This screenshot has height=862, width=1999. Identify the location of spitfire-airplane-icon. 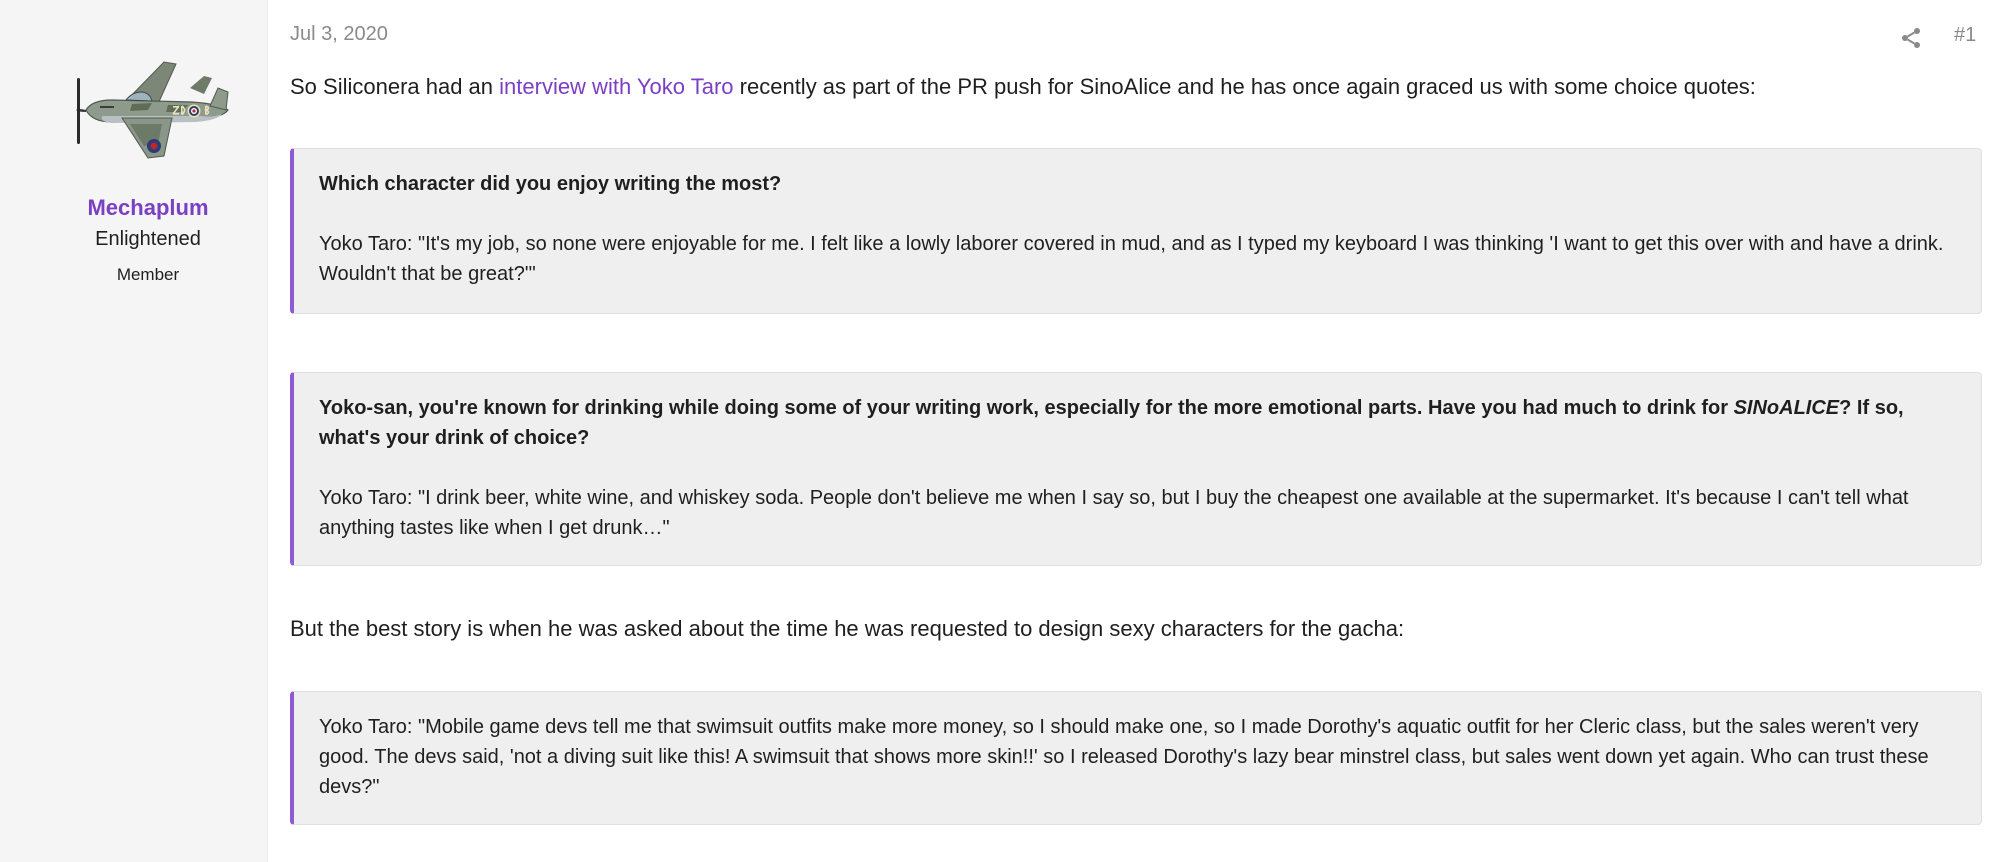
(152, 110).